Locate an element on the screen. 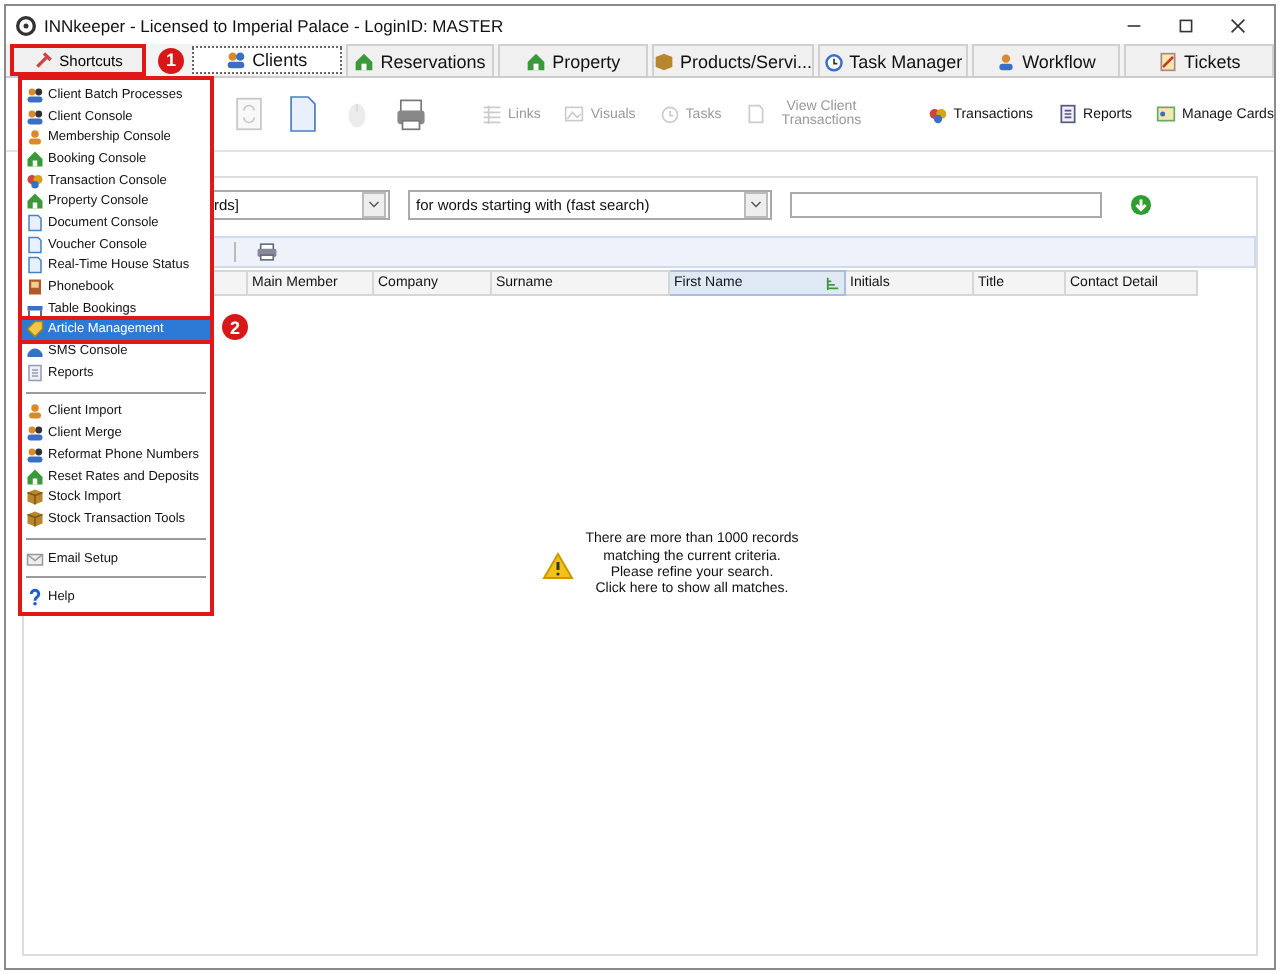  tab: Reservations is located at coordinates (420, 60).